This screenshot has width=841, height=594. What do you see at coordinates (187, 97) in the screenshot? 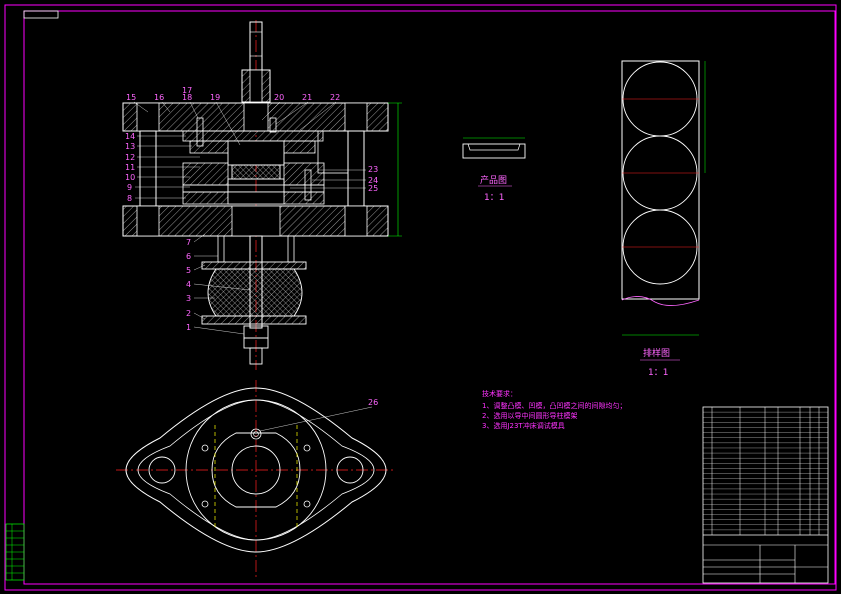
I see `part-label-18: 18` at bounding box center [187, 97].